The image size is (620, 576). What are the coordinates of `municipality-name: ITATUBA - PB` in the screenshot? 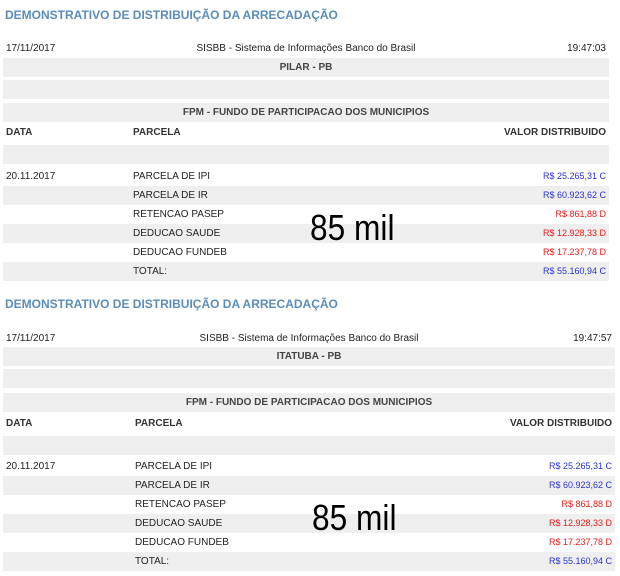 It's located at (309, 356).